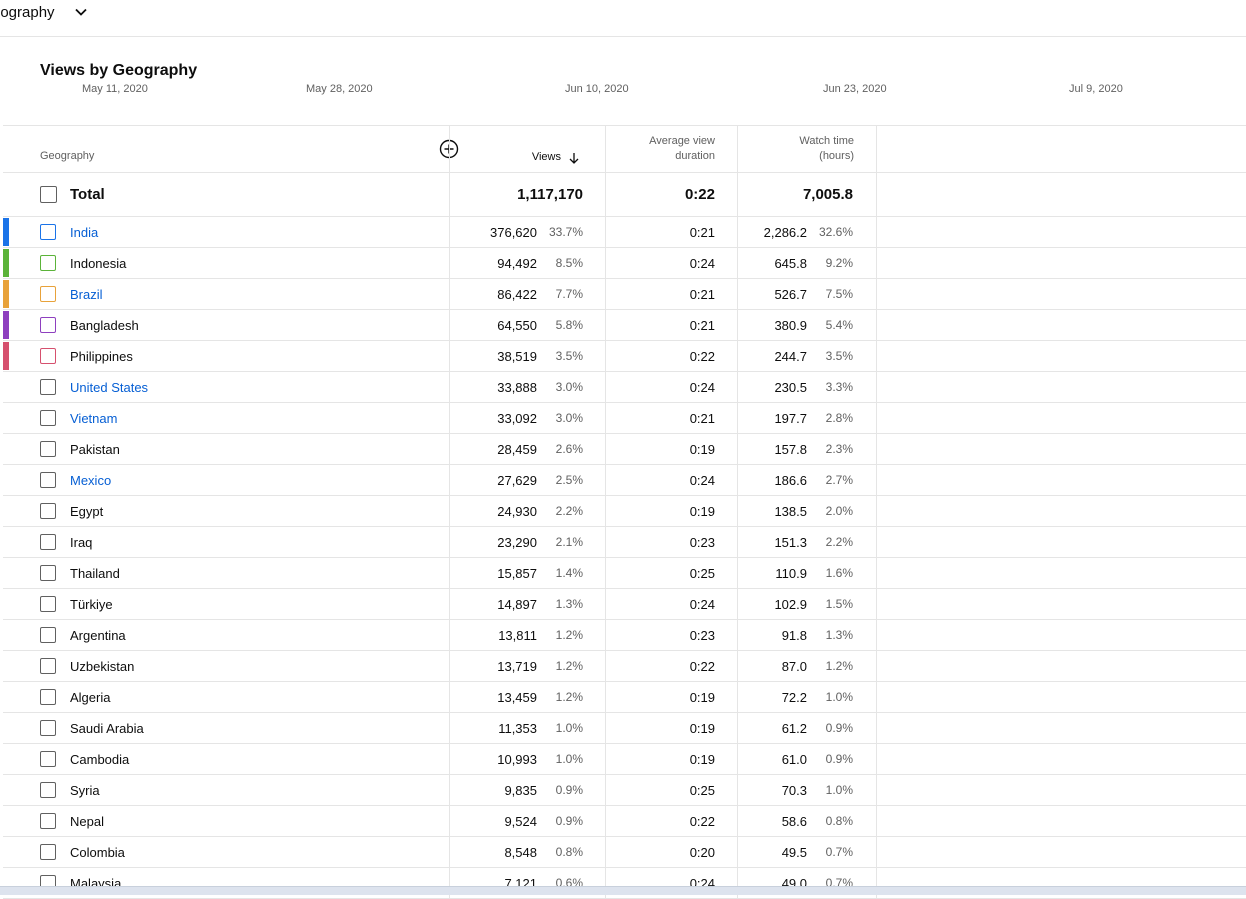 Image resolution: width=1246 pixels, height=899 pixels. What do you see at coordinates (624, 666) in the screenshot?
I see `table-row: Uzbekistan 13,719 1.2% 0:22 87.0 1.2%` at bounding box center [624, 666].